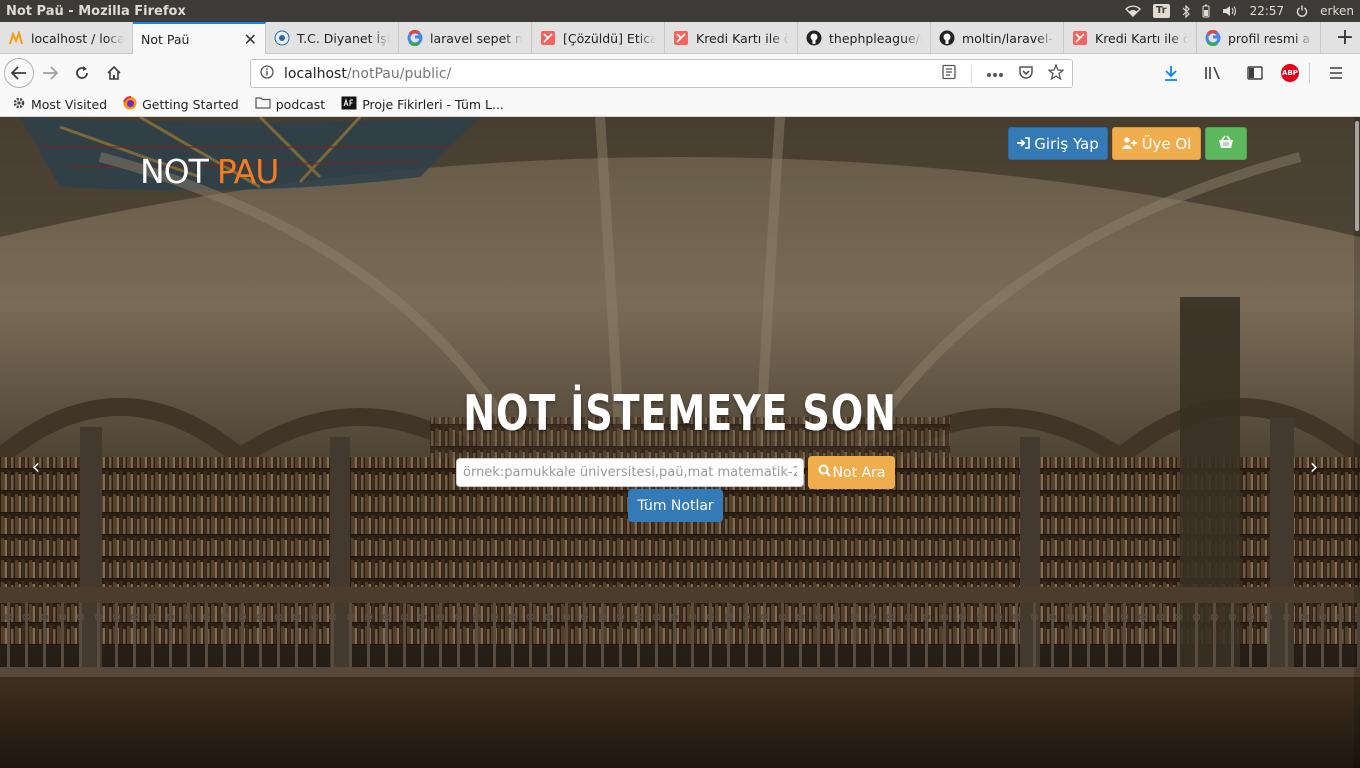 This screenshot has width=1360, height=768. What do you see at coordinates (1357, 442) in the screenshot?
I see `page-scrollbar` at bounding box center [1357, 442].